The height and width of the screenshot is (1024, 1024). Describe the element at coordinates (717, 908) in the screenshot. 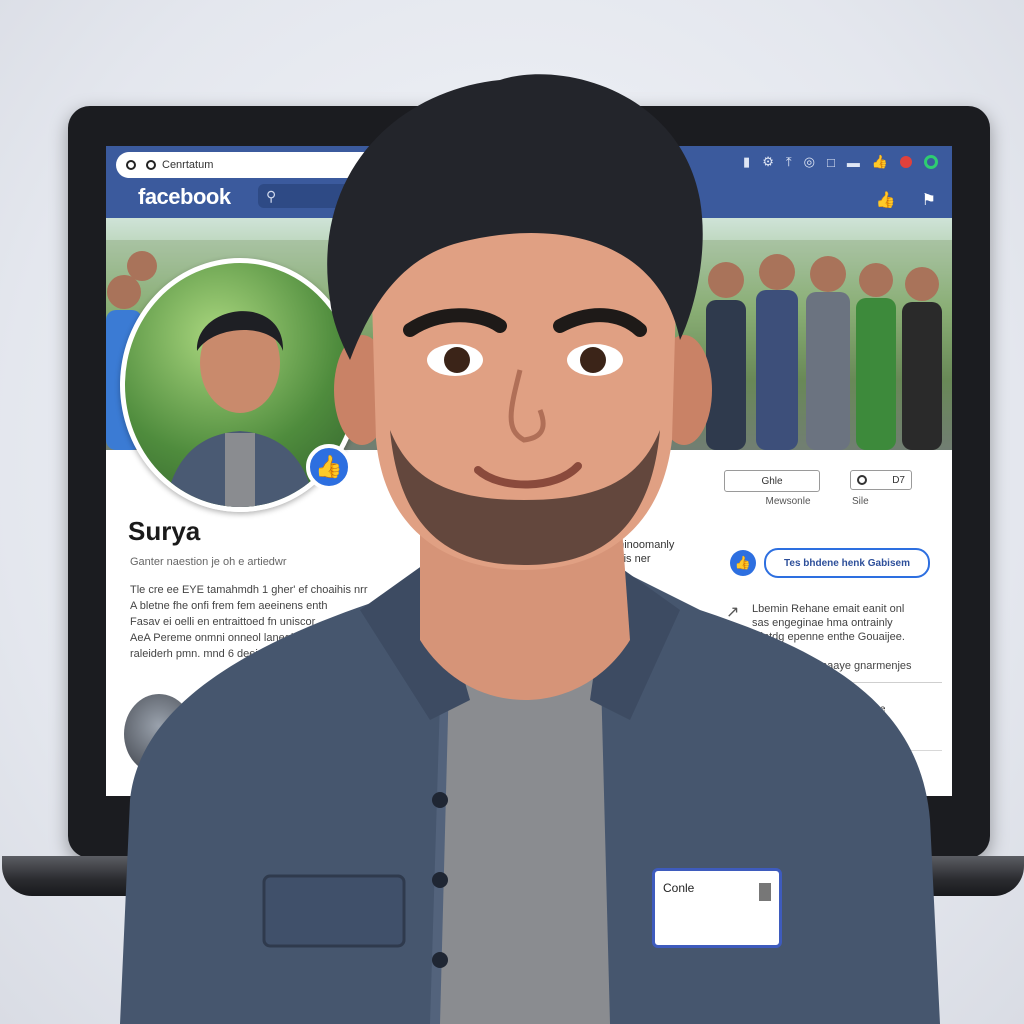

I see `name-tag: Conle` at that location.